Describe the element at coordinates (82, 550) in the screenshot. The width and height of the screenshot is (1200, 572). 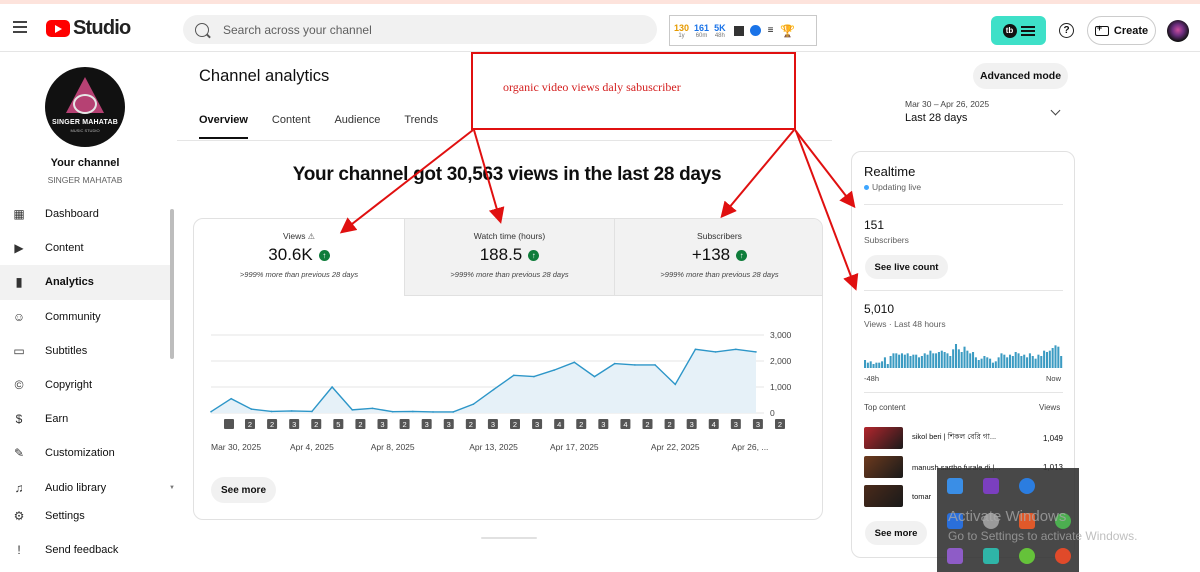
I see `sidebar-item-label: Send feedback` at that location.